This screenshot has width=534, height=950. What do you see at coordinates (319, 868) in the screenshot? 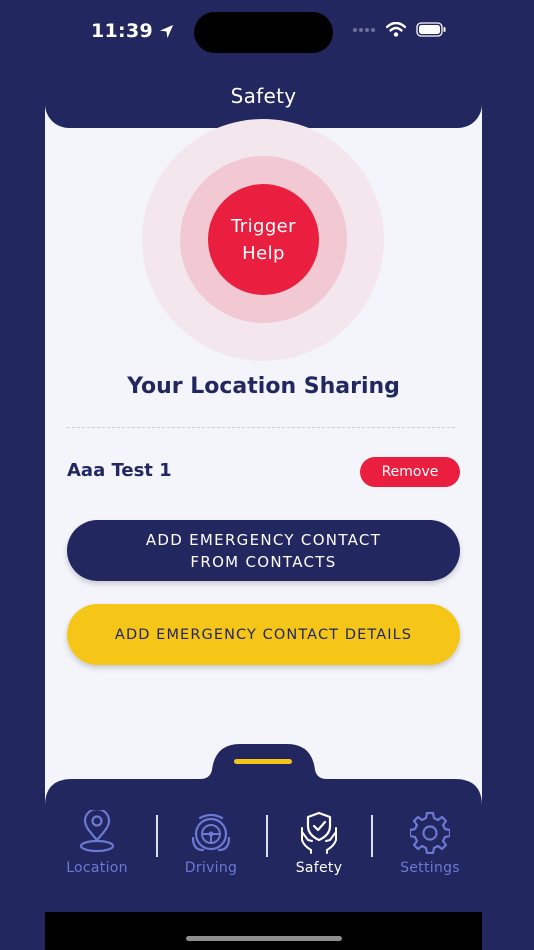
I see `nav-label-safety: Safety` at bounding box center [319, 868].